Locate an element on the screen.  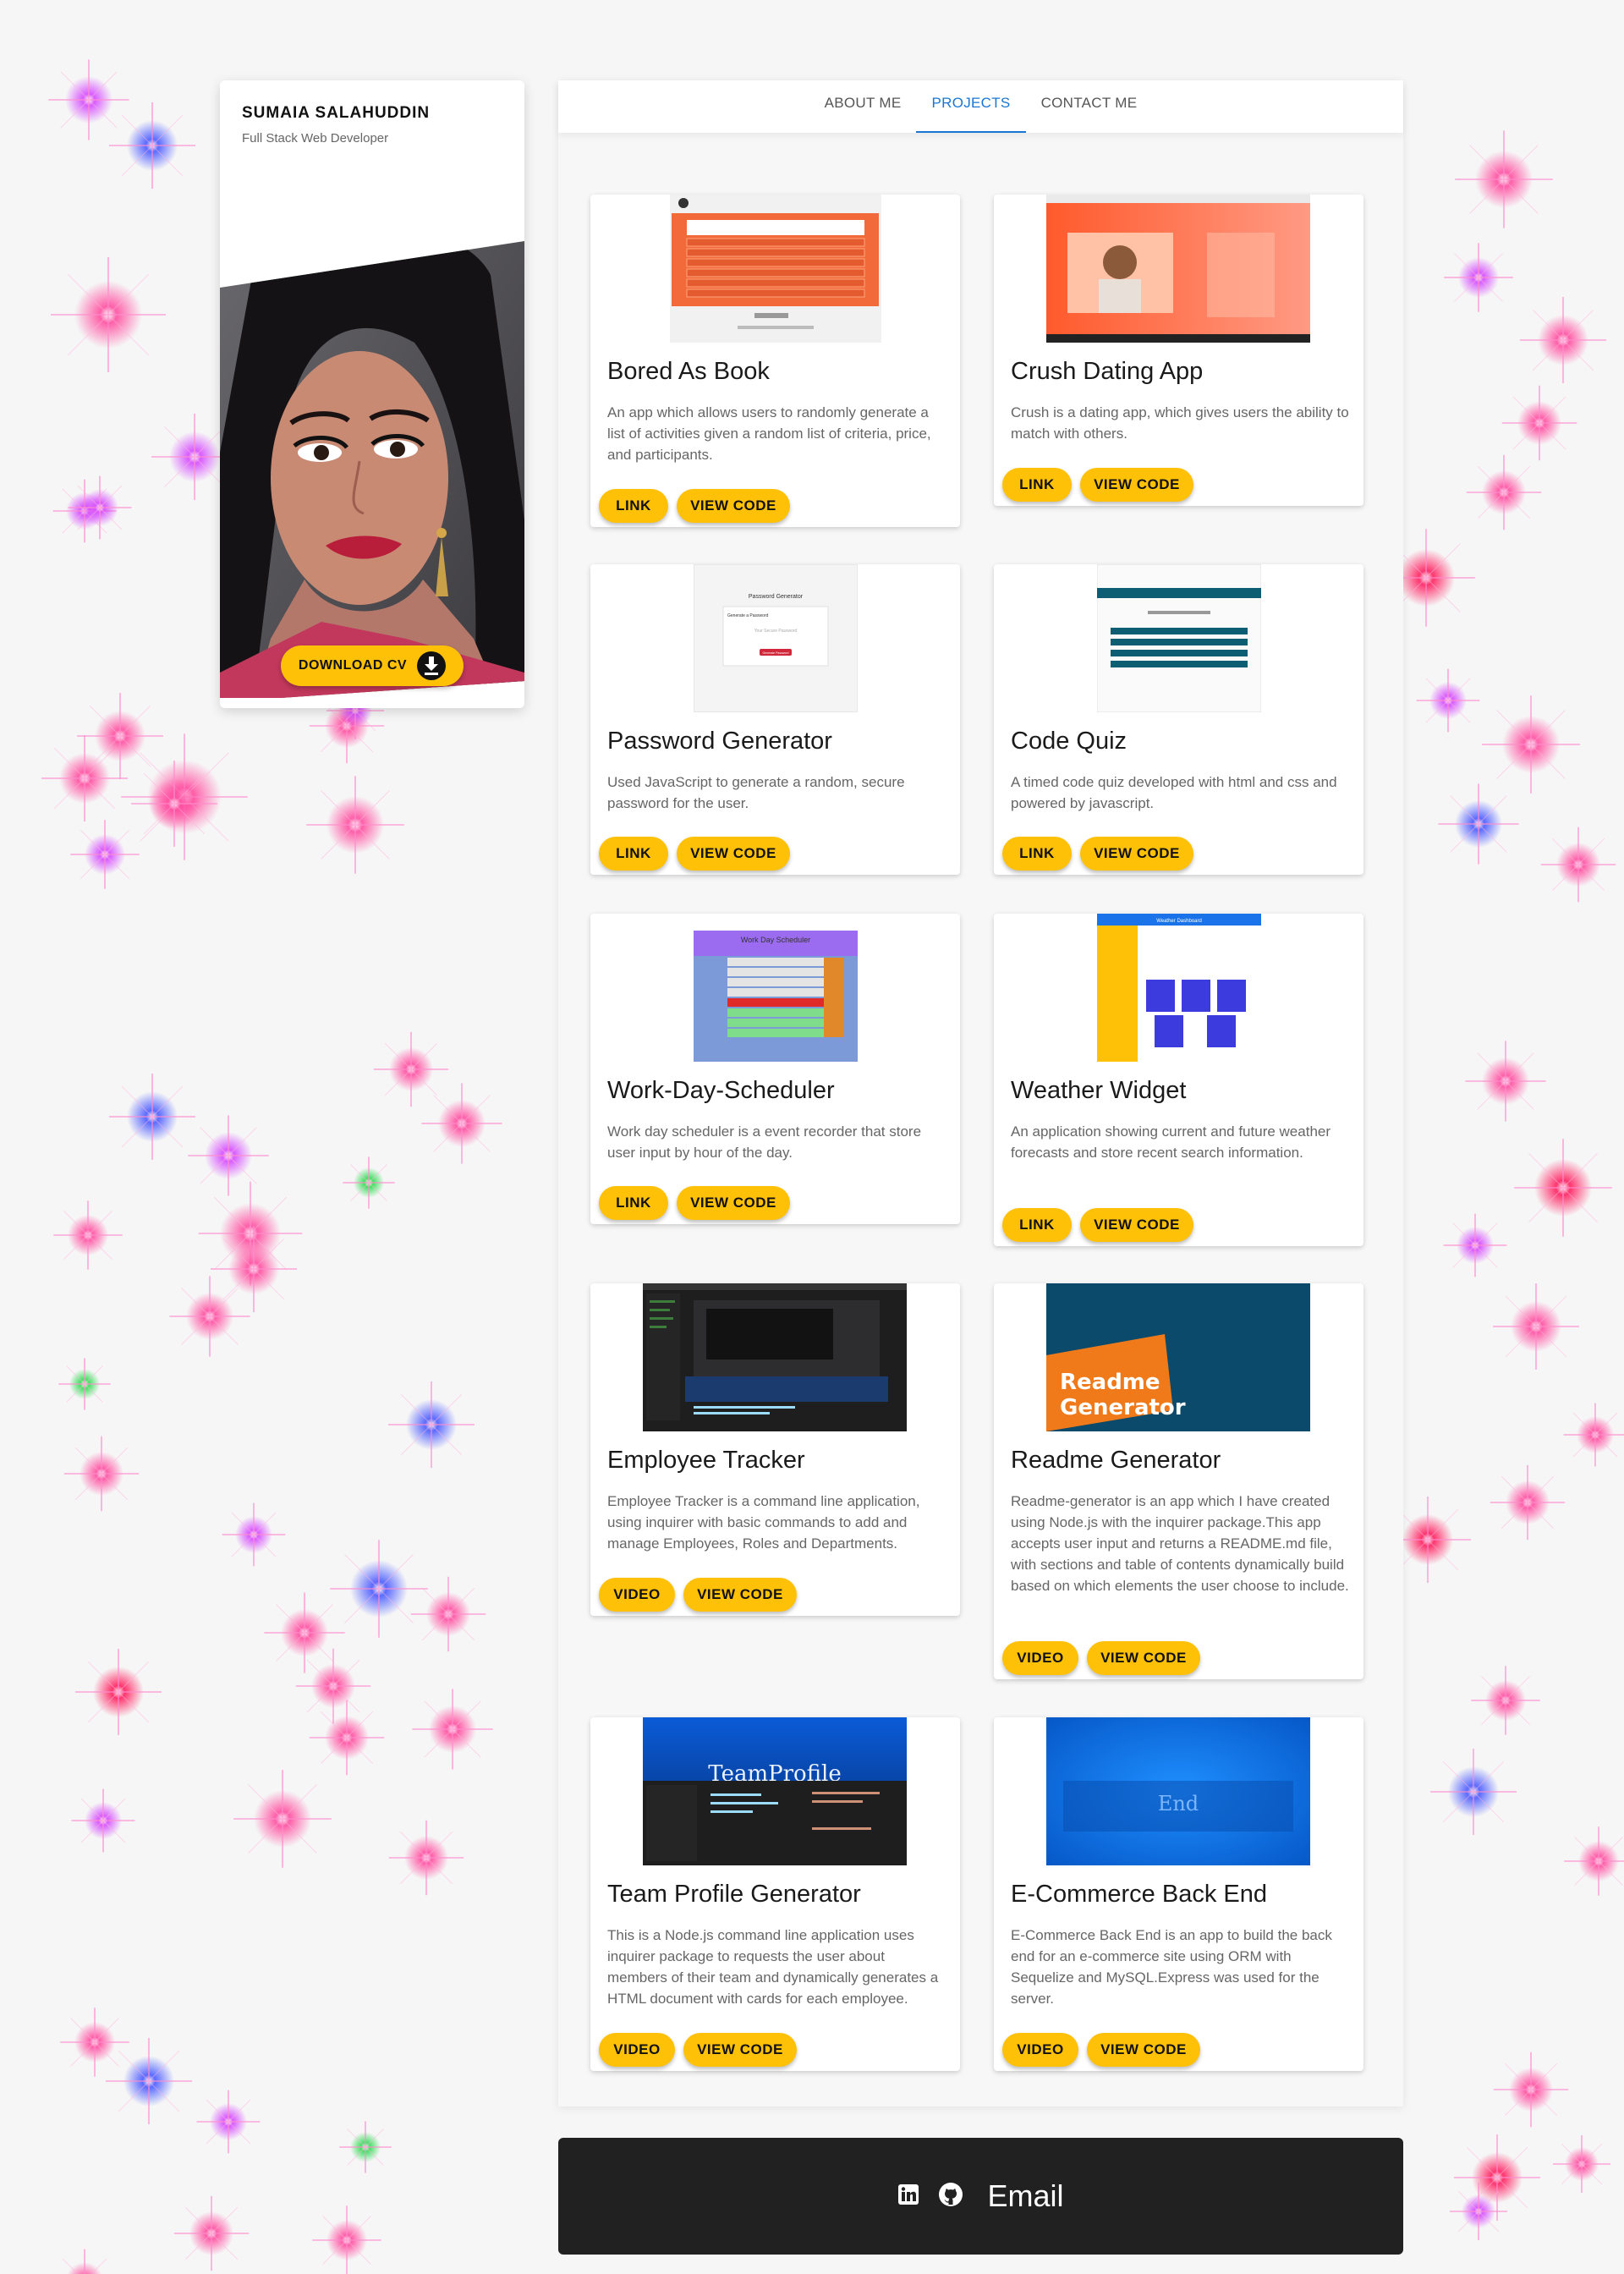
download-cv-button: DOWNLOAD CV is located at coordinates (373, 666).